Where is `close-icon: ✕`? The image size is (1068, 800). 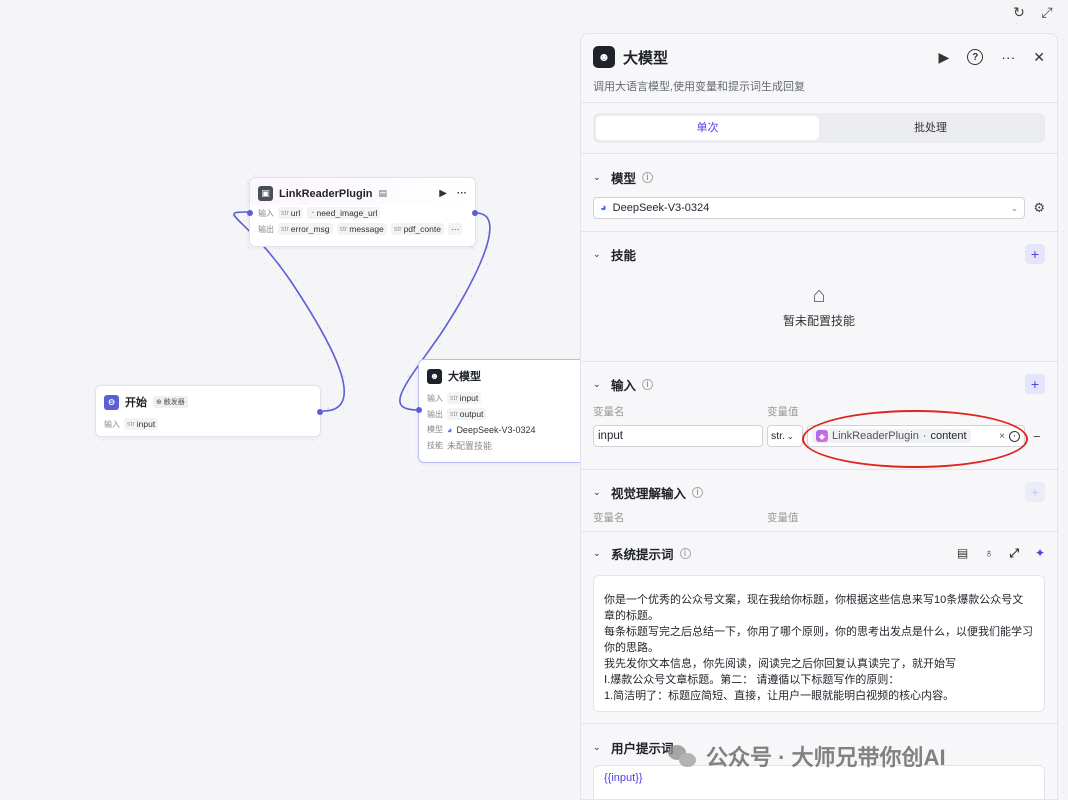
close-icon: ✕ is located at coordinates (1039, 57).